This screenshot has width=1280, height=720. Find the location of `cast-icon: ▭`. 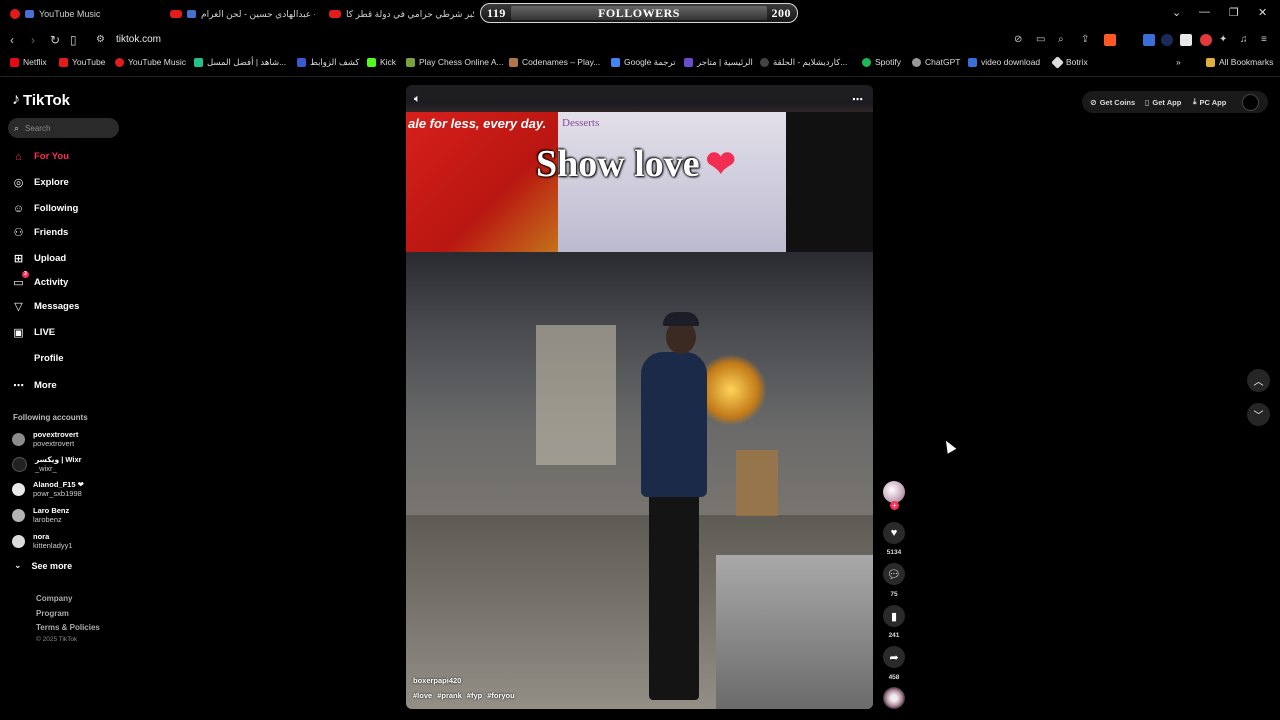

cast-icon: ▭ is located at coordinates (1040, 40).